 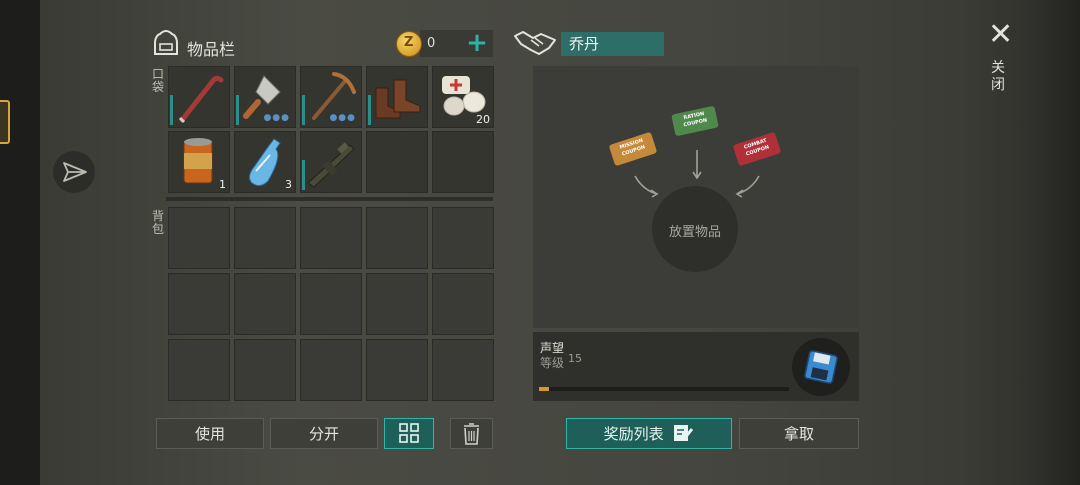 What do you see at coordinates (477, 44) in the screenshot?
I see `add-coins-button: +` at bounding box center [477, 44].